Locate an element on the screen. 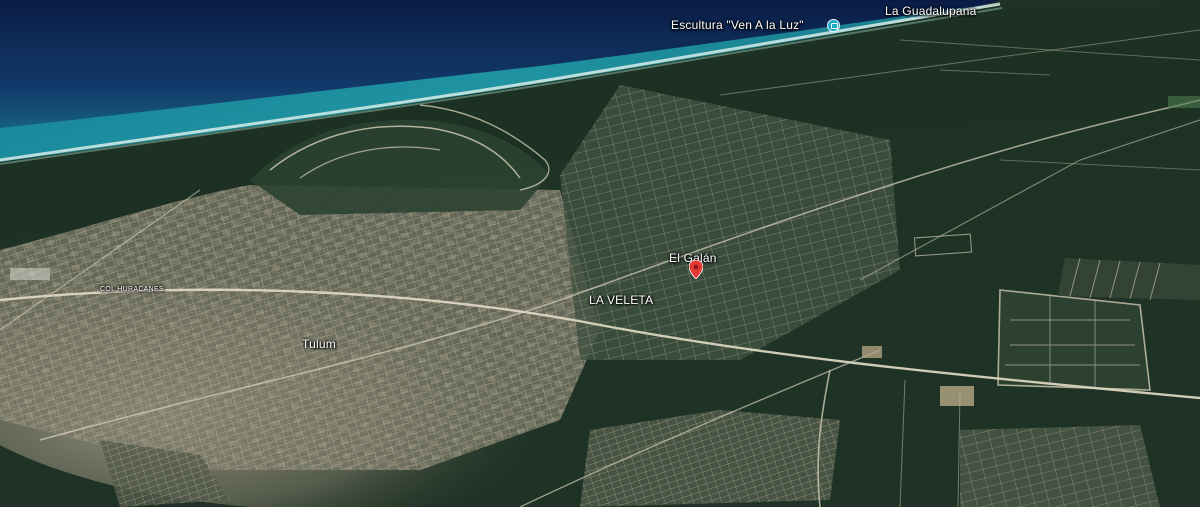 The height and width of the screenshot is (507, 1200). place-label-tulum: Tulum is located at coordinates (319, 344).